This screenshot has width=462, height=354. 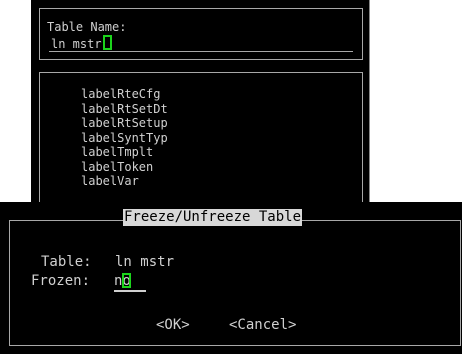 I want to click on table-list-item: labelRteCfg, so click(x=124, y=94).